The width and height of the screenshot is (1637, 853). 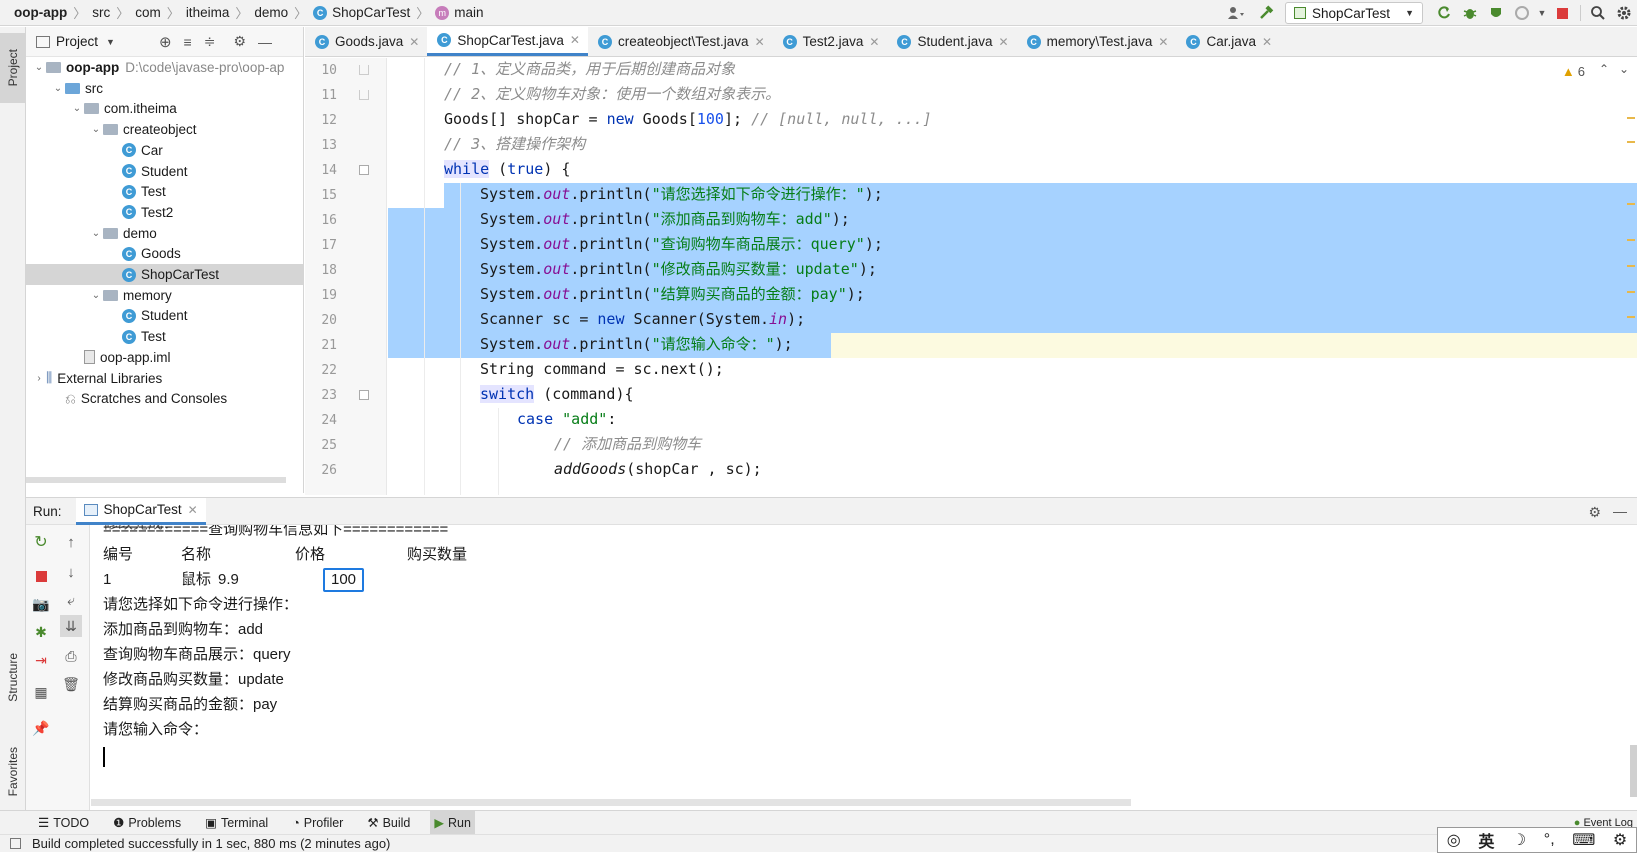 I want to click on run-tool-button: ▶ Run, so click(x=452, y=822).